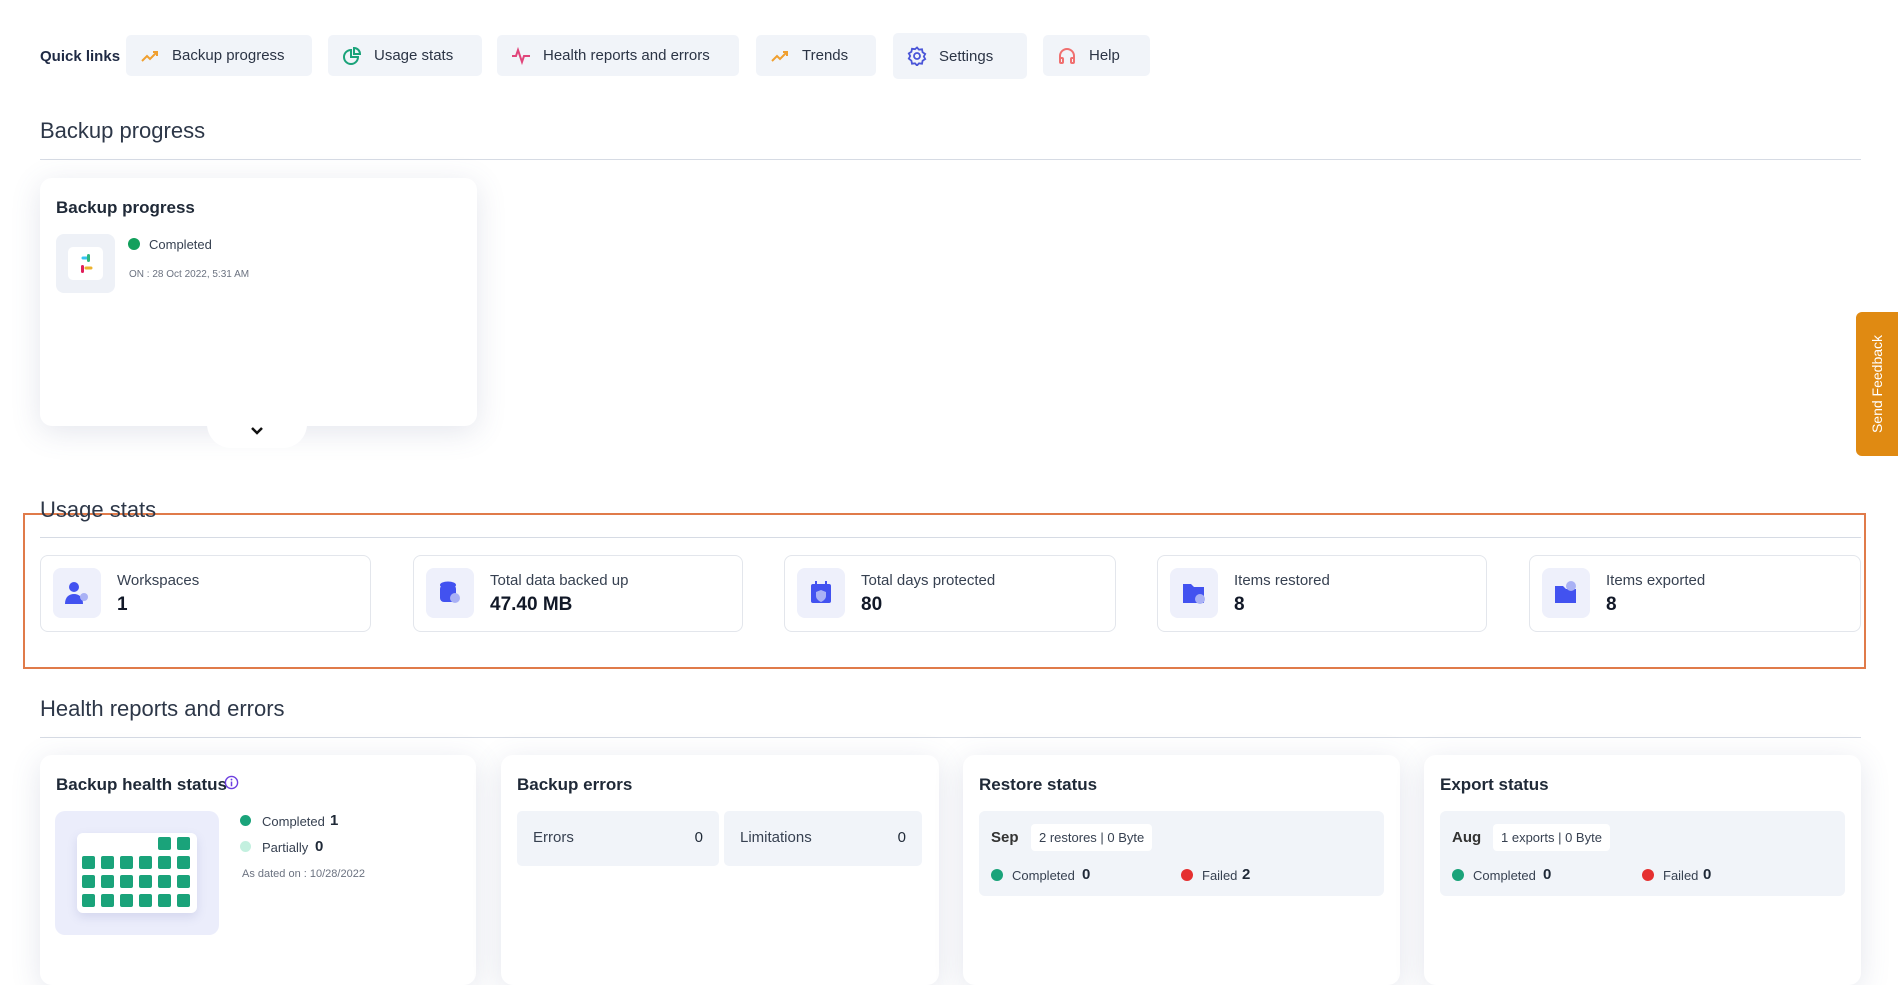 This screenshot has height=985, width=1898. I want to click on quick-link-health-reports: Health reports and errors, so click(618, 55).